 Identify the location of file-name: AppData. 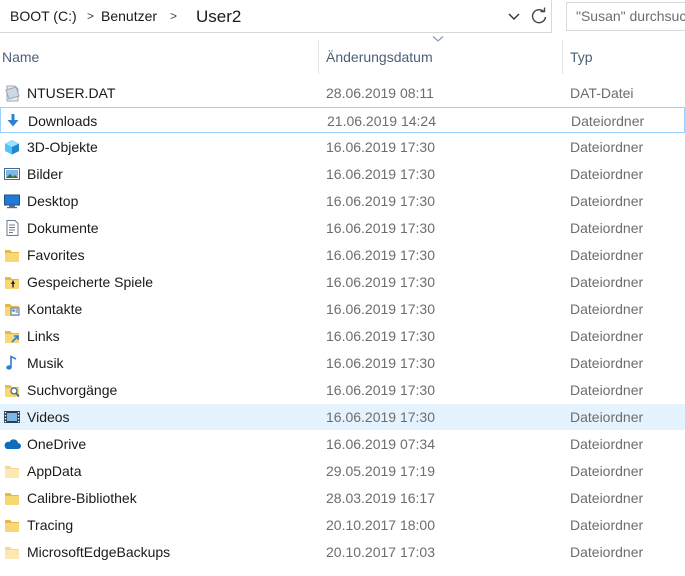
(54, 471).